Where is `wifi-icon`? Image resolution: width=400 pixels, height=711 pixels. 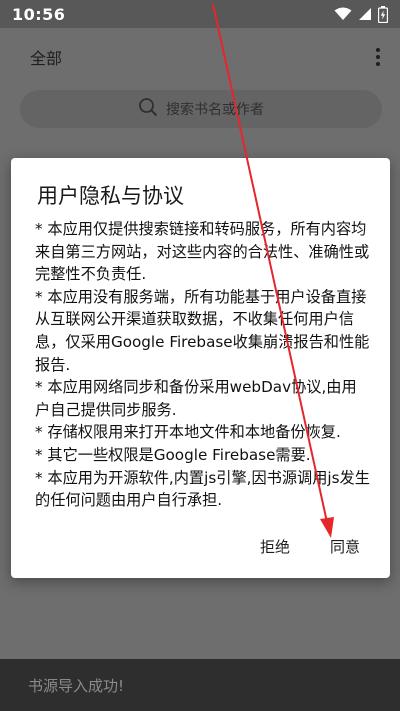
wifi-icon is located at coordinates (343, 14).